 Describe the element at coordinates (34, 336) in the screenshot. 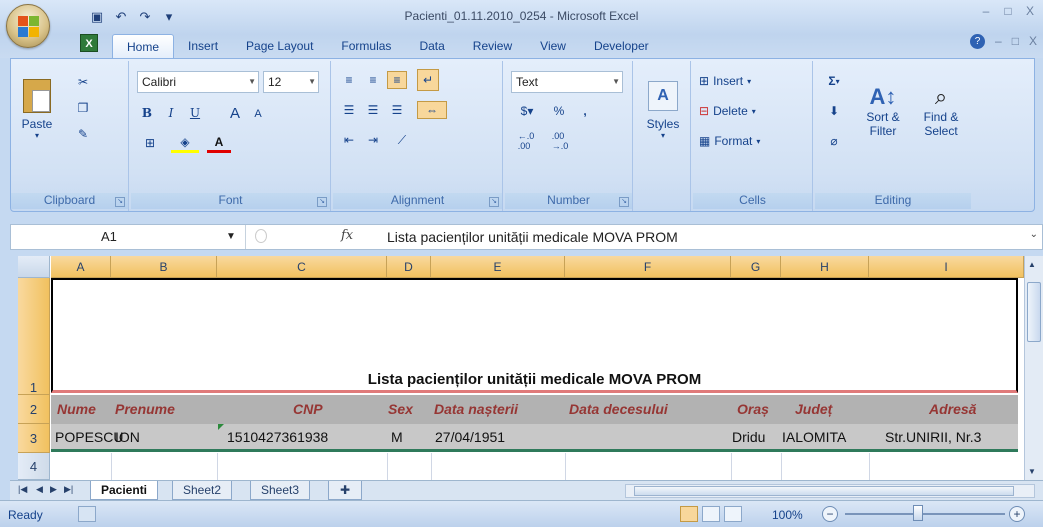

I see `row-header-1: 1` at that location.